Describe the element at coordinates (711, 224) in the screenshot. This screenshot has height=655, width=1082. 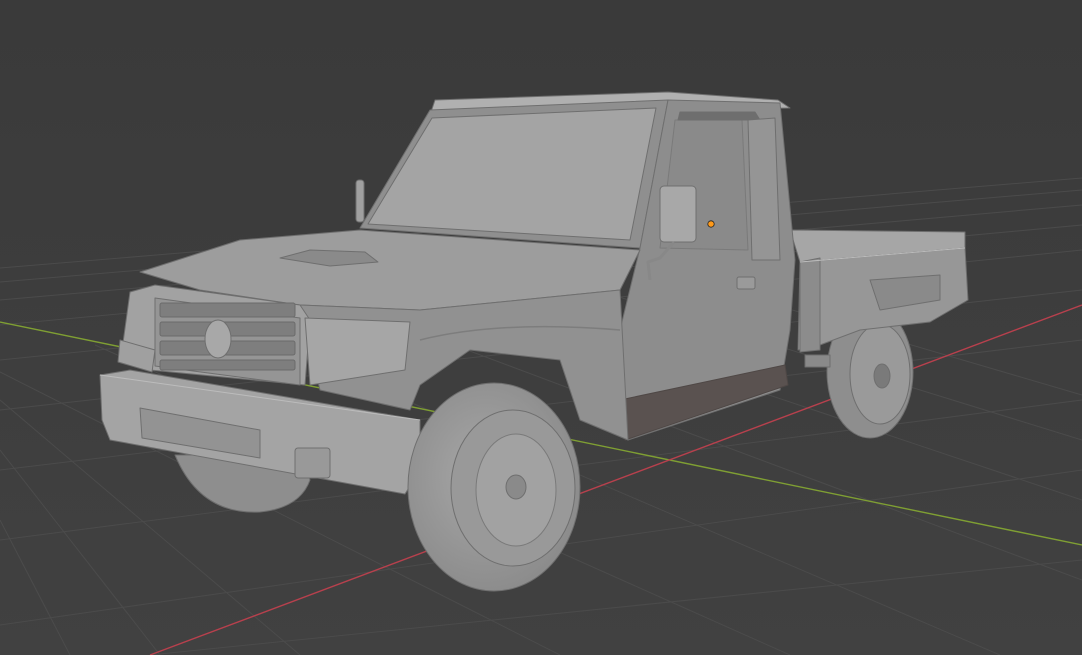
I see `object-origin-dot` at that location.